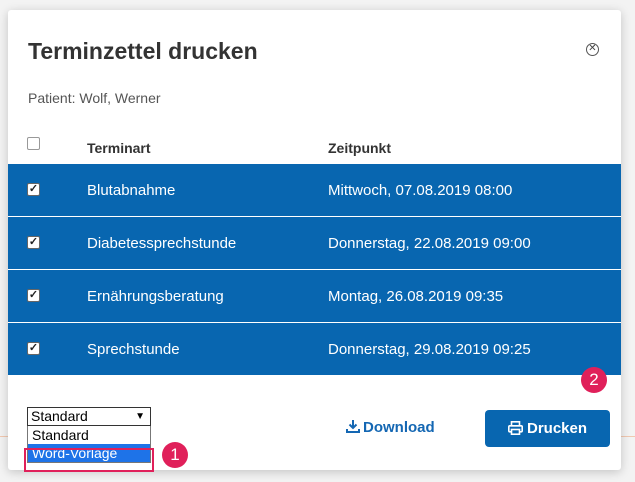 This screenshot has height=482, width=635. What do you see at coordinates (162, 243) in the screenshot?
I see `row-type: Diabetessprechstunde` at bounding box center [162, 243].